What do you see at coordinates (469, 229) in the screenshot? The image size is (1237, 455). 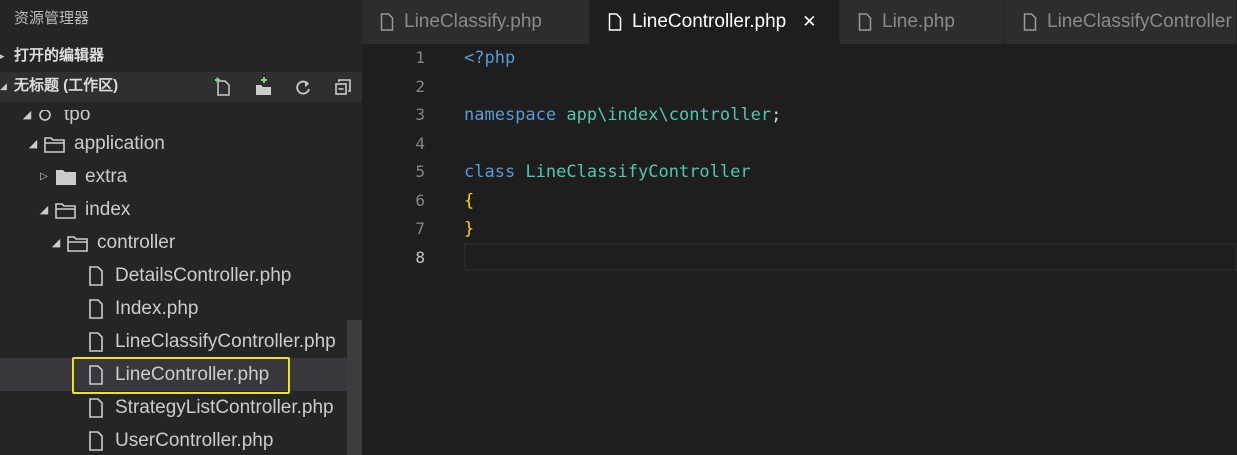 I see `close-brace: }` at bounding box center [469, 229].